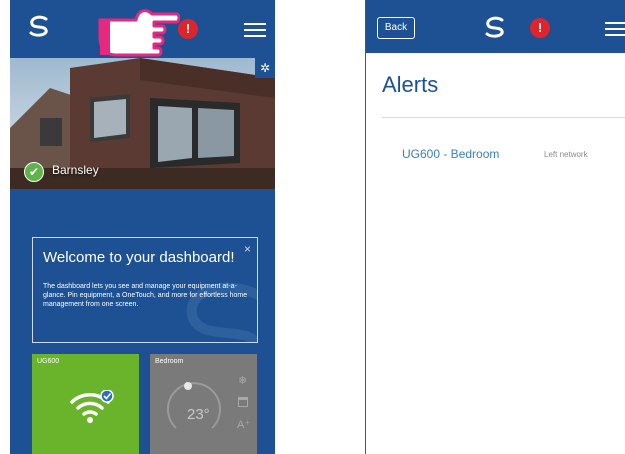 The height and width of the screenshot is (454, 625). What do you see at coordinates (396, 28) in the screenshot?
I see `back-button: Back` at bounding box center [396, 28].